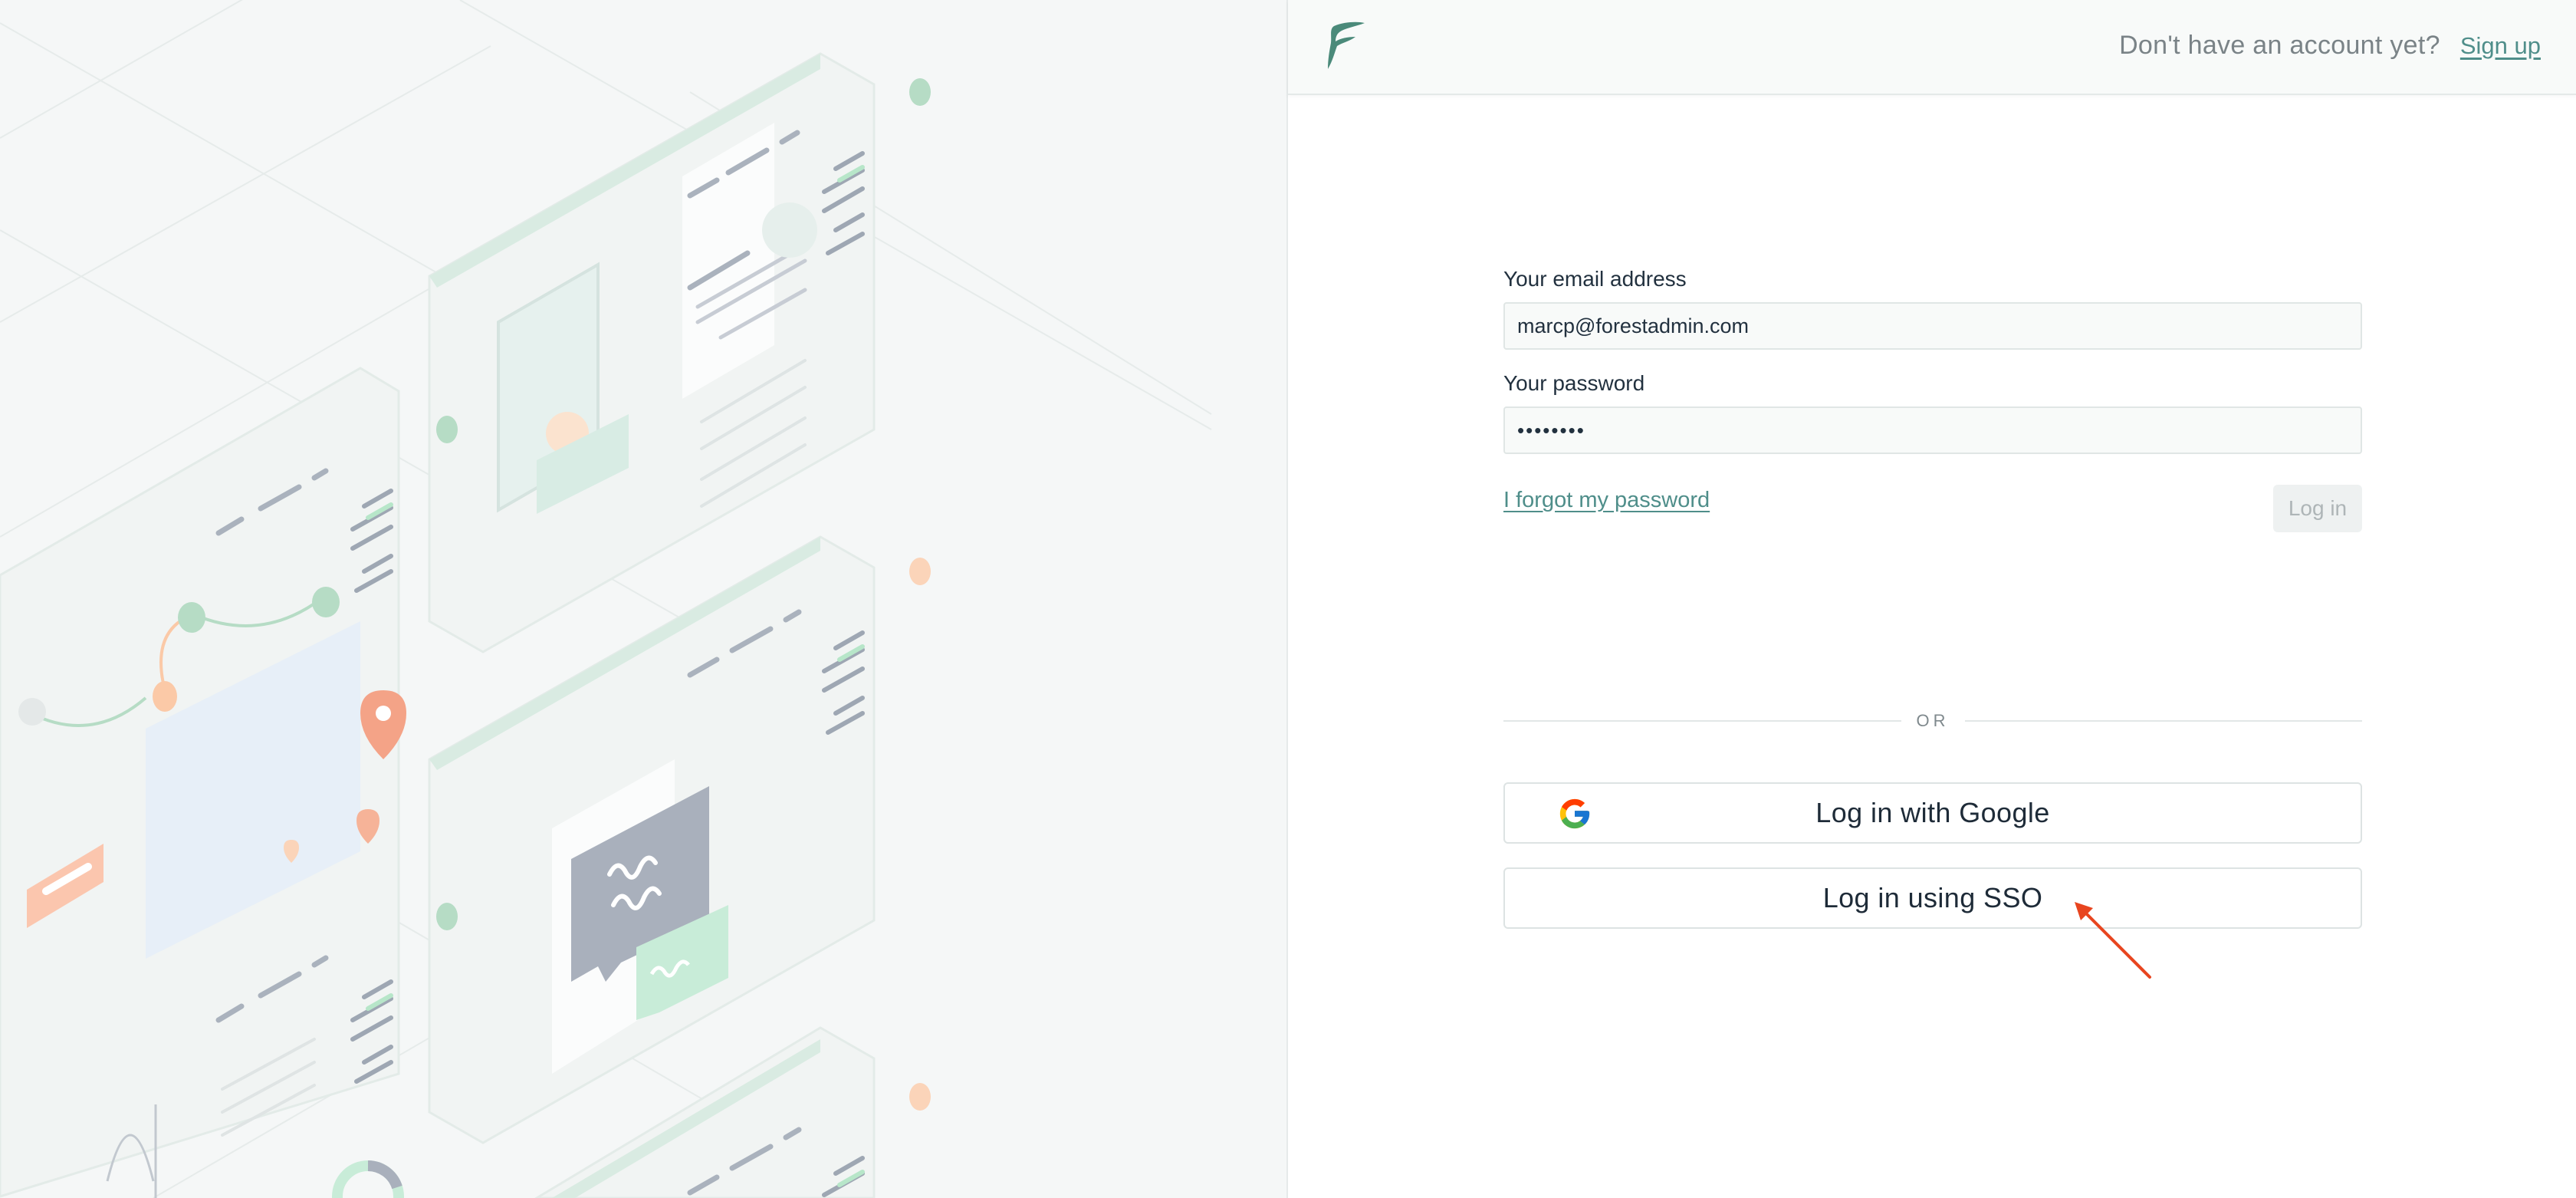 The image size is (2576, 1198). Describe the element at coordinates (1933, 430) in the screenshot. I see `password-input: ••••••••` at that location.